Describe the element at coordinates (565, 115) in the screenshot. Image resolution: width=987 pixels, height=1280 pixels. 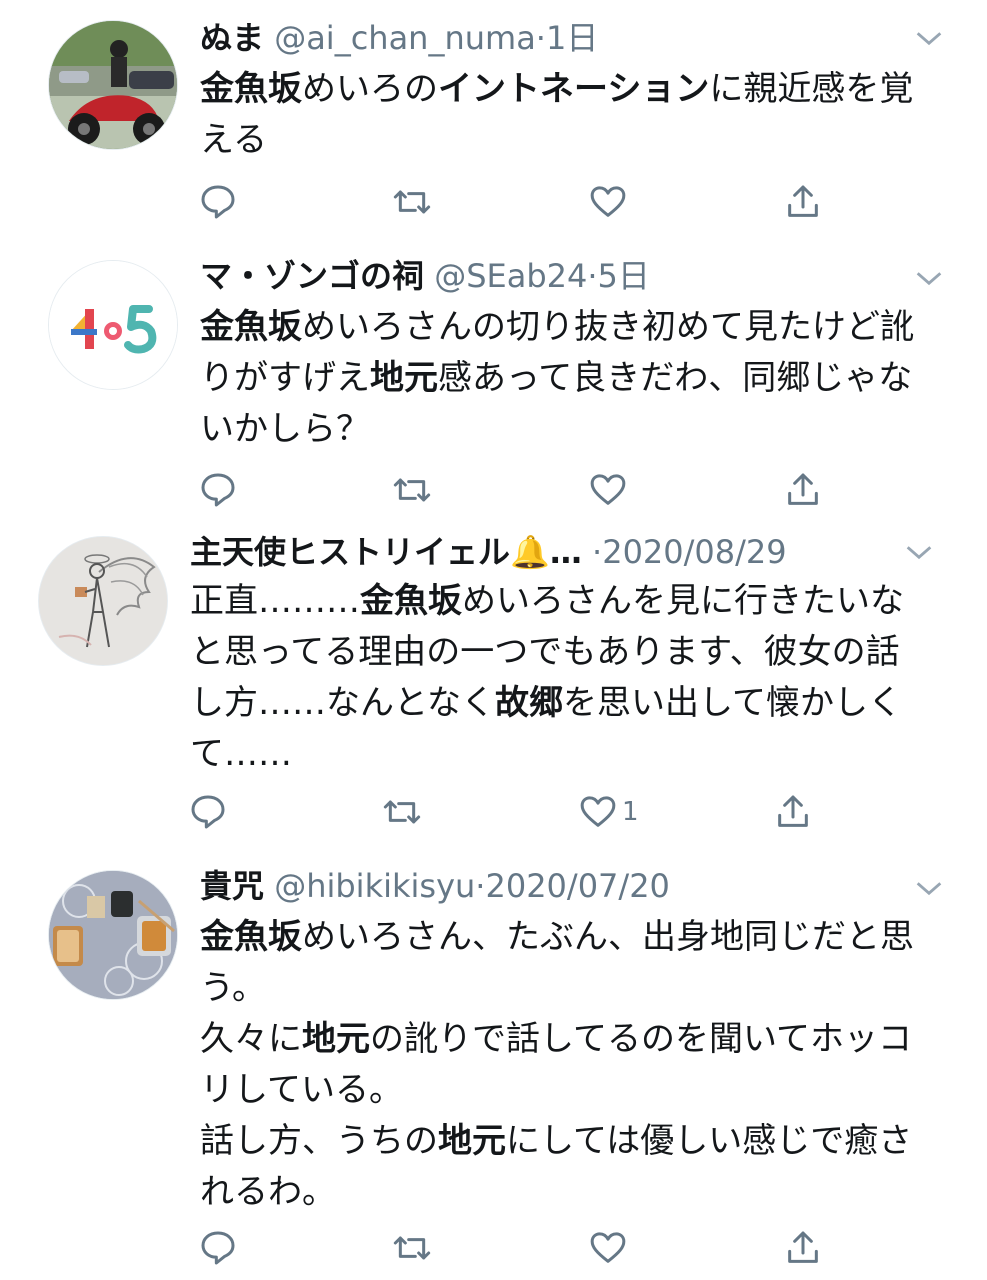
I see `tweet-text: 金魚坂めいろのイントネーションに親近感を覚える` at that location.